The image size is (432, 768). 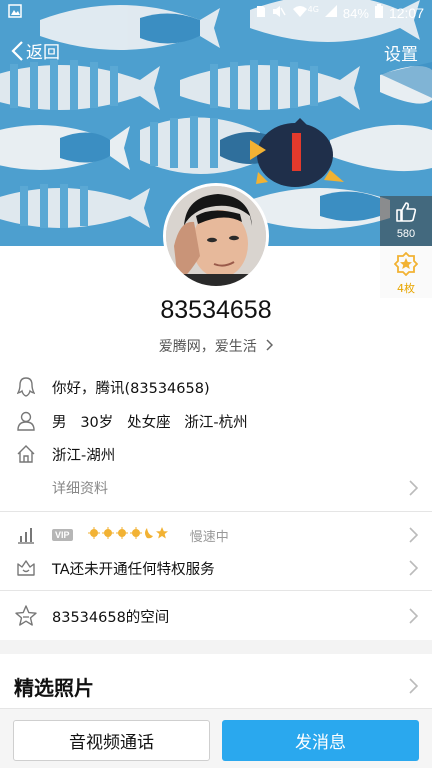 I want to click on privilege-row: TA还未开通任何特权服务, so click(x=216, y=568).